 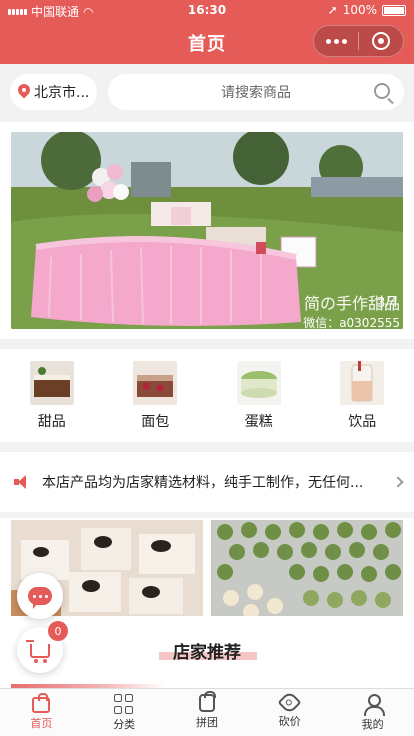 What do you see at coordinates (124, 724) in the screenshot?
I see `tab-label: 分类` at bounding box center [124, 724].